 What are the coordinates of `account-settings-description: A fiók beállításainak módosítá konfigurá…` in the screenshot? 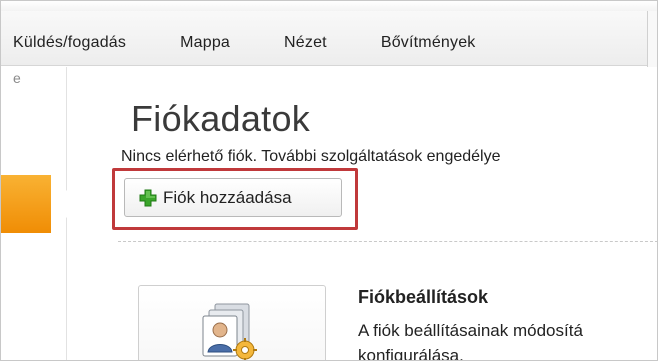 It's located at (507, 339).